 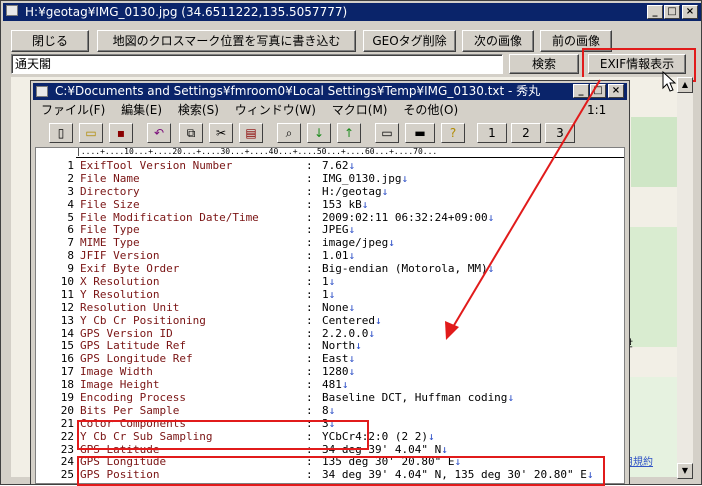 I want to click on arrow-line, so click(x=525, y=206).